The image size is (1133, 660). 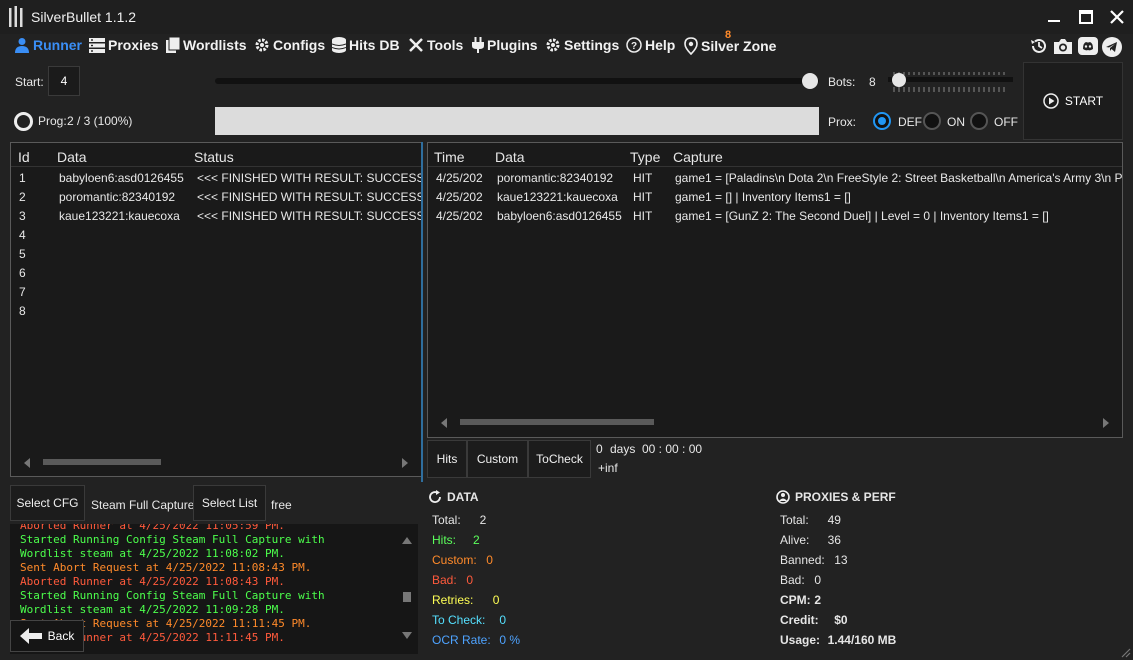 I want to click on telegram-button, so click(x=1112, y=48).